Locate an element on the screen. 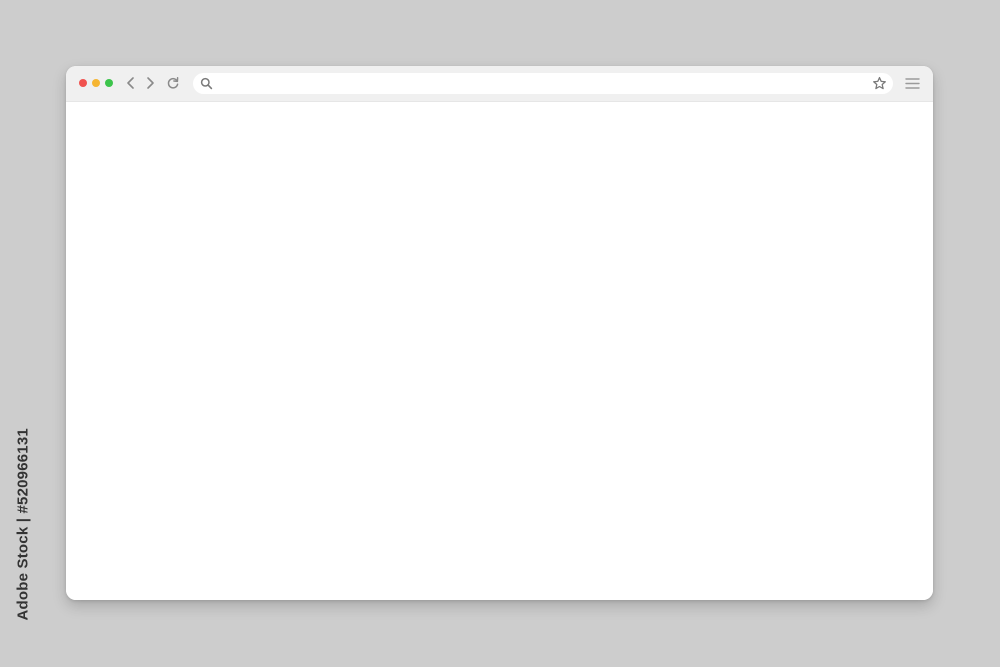  stock-watermark-id: Adobe Stock | #520966131 is located at coordinates (23, 525).